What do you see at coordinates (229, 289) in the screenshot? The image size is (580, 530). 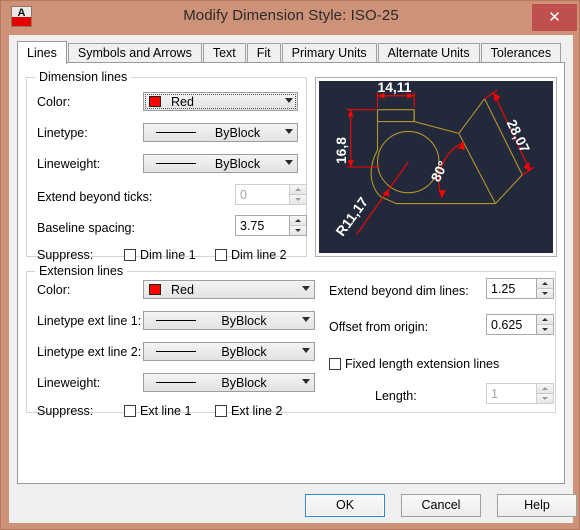 I see `ext-color-combo: Red` at bounding box center [229, 289].